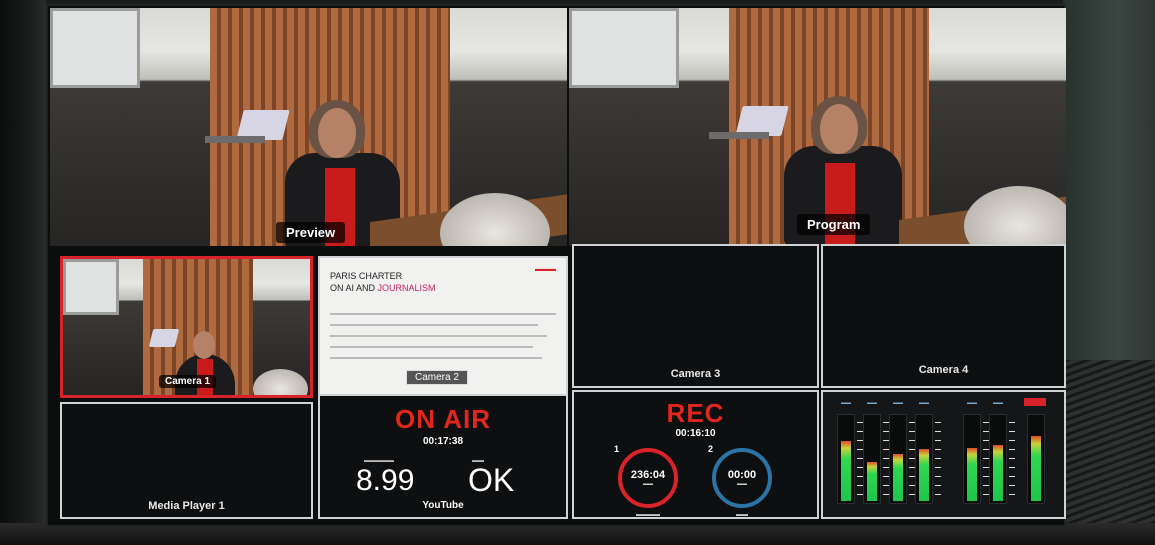 The width and height of the screenshot is (1155, 545). Describe the element at coordinates (742, 475) in the screenshot. I see `disk-2-time: 00:00` at that location.